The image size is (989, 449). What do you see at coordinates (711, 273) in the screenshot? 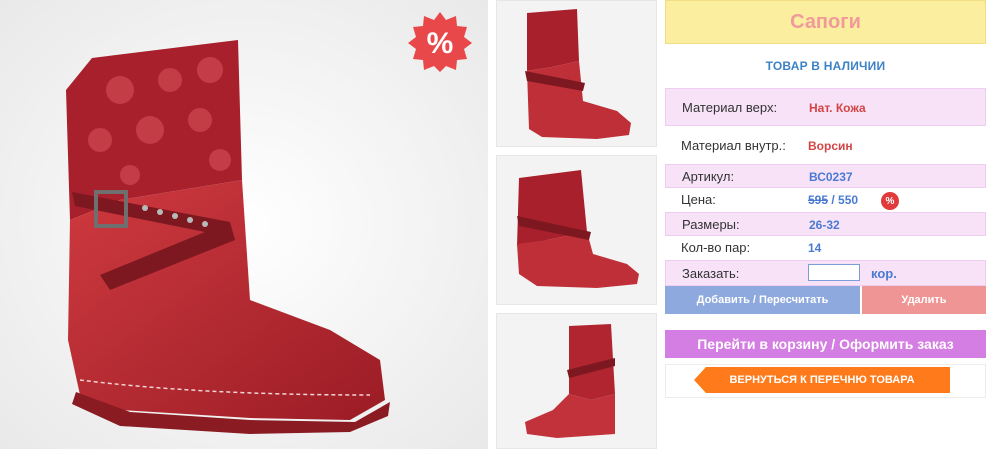
I see `spec-label: Заказать:` at bounding box center [711, 273].